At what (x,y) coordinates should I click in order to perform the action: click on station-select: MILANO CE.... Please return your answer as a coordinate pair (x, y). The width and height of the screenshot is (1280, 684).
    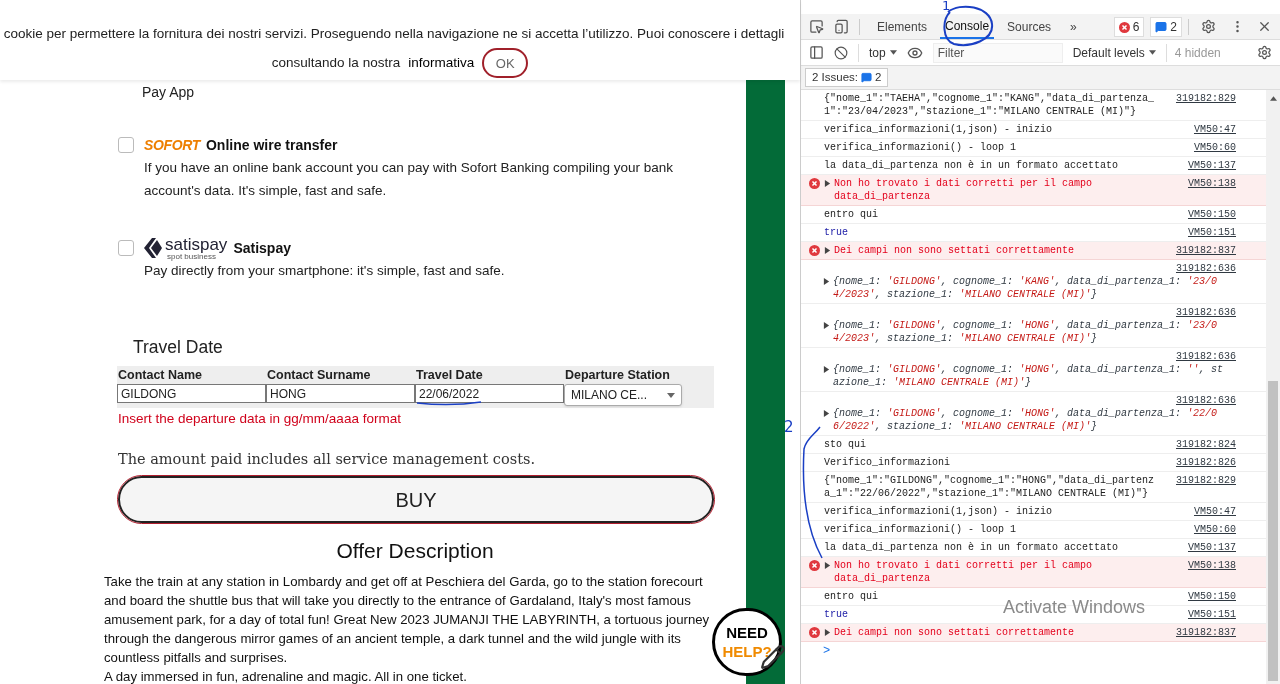
    Looking at the image, I should click on (623, 395).